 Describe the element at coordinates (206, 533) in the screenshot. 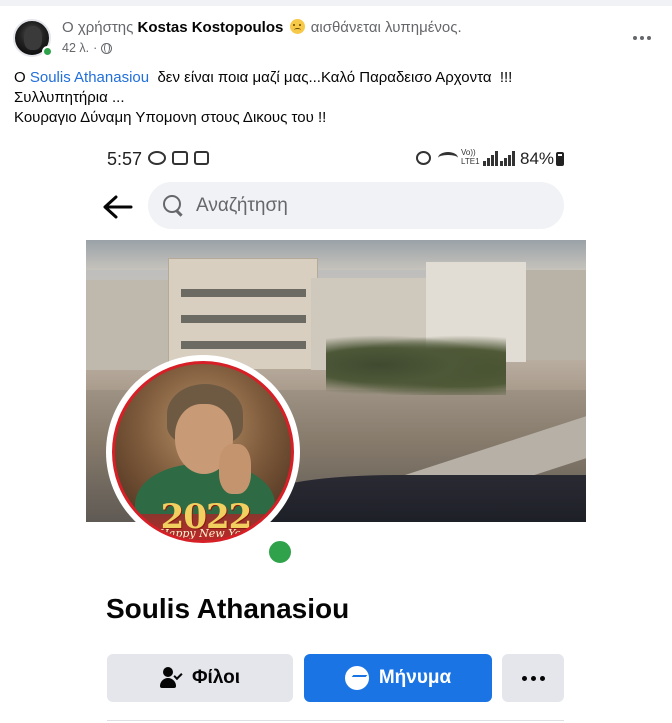

I see `new-year-badge-text: Happy New Year` at that location.